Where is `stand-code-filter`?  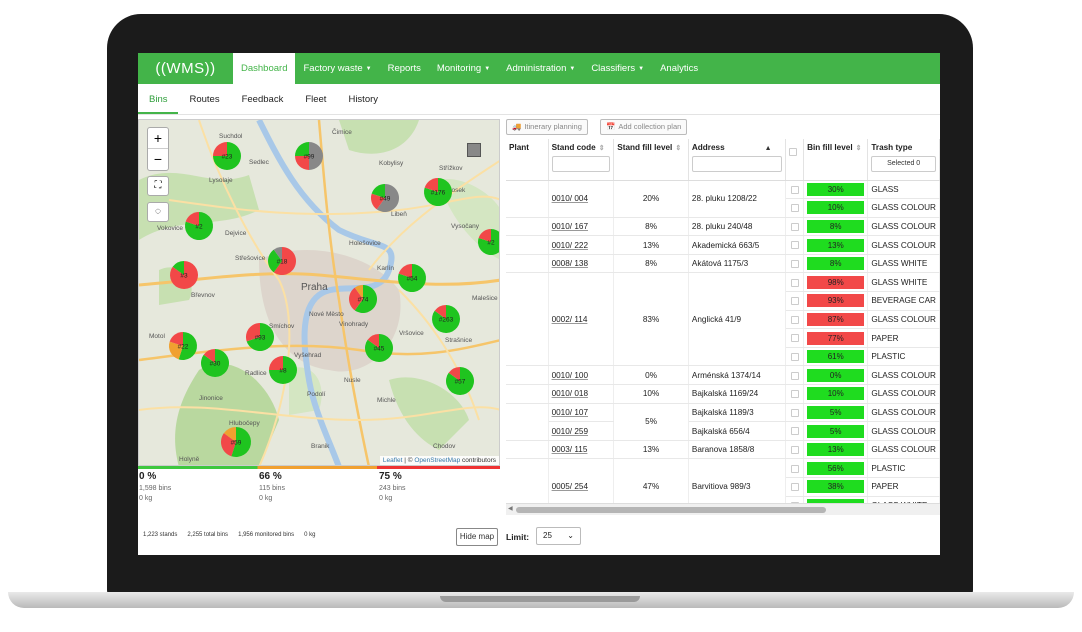
stand-code-filter is located at coordinates (581, 164).